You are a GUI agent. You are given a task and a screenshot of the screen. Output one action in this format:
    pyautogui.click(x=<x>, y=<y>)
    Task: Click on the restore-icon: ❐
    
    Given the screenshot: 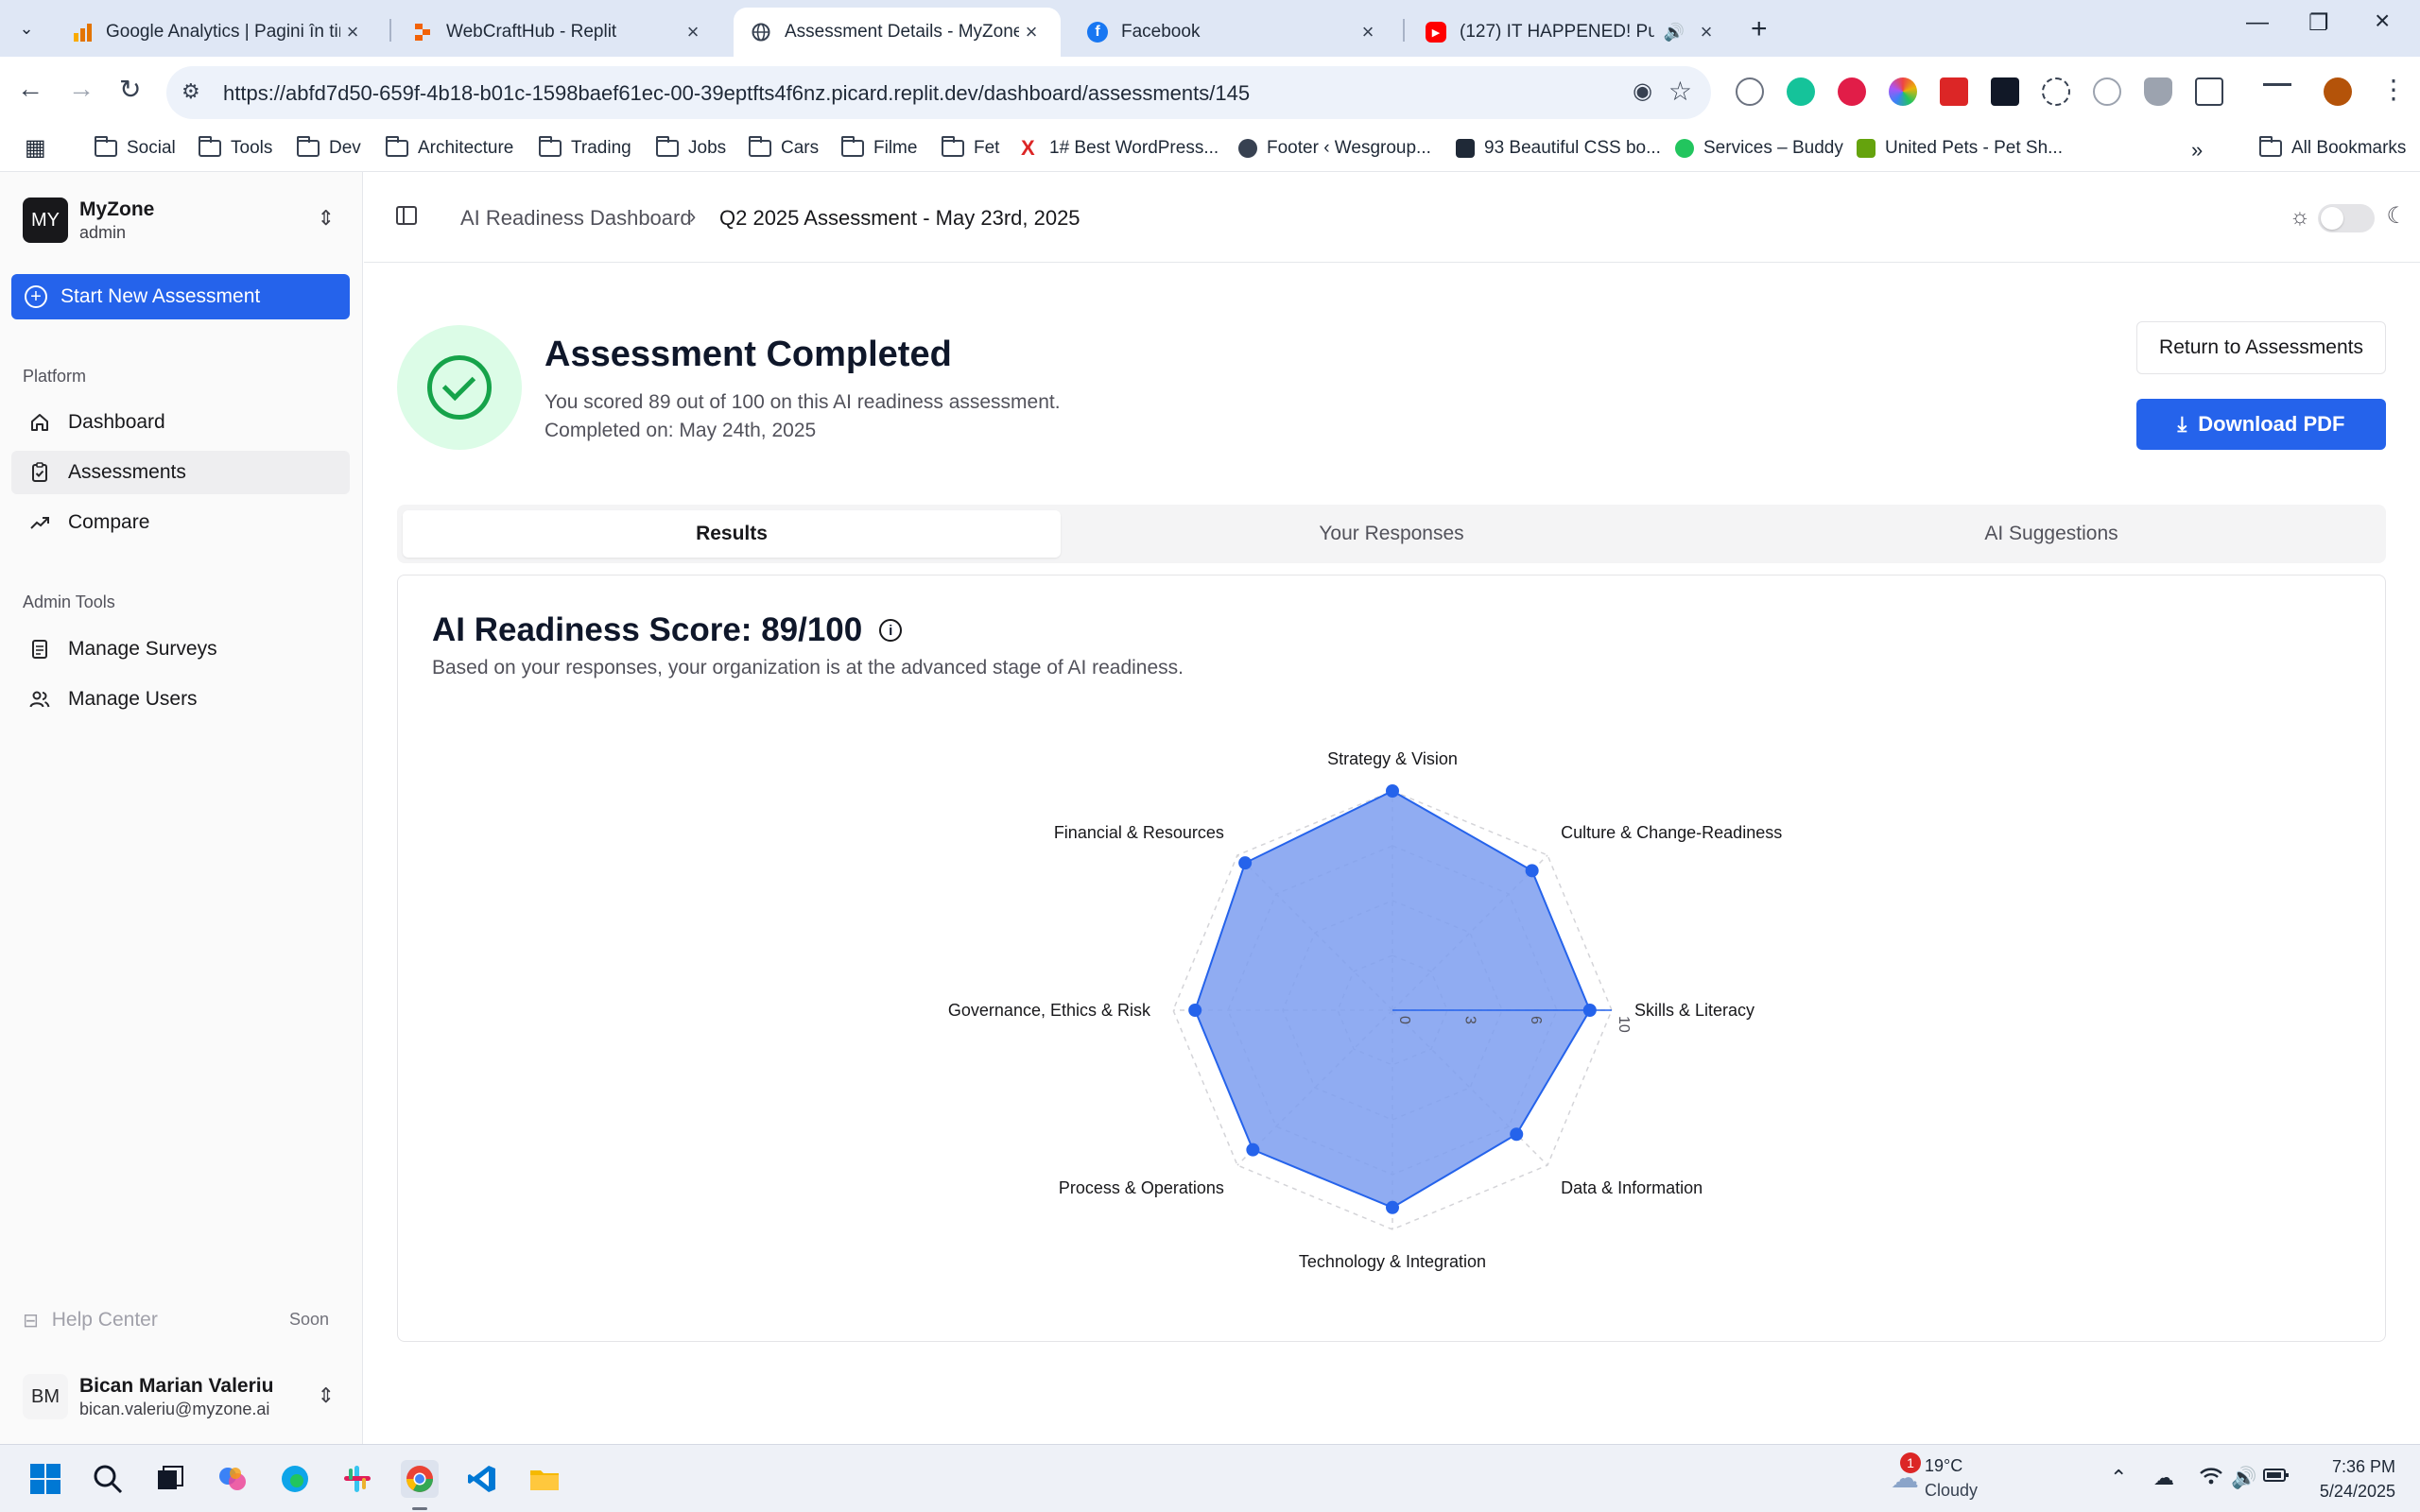 What is the action you would take?
    pyautogui.click(x=2318, y=23)
    